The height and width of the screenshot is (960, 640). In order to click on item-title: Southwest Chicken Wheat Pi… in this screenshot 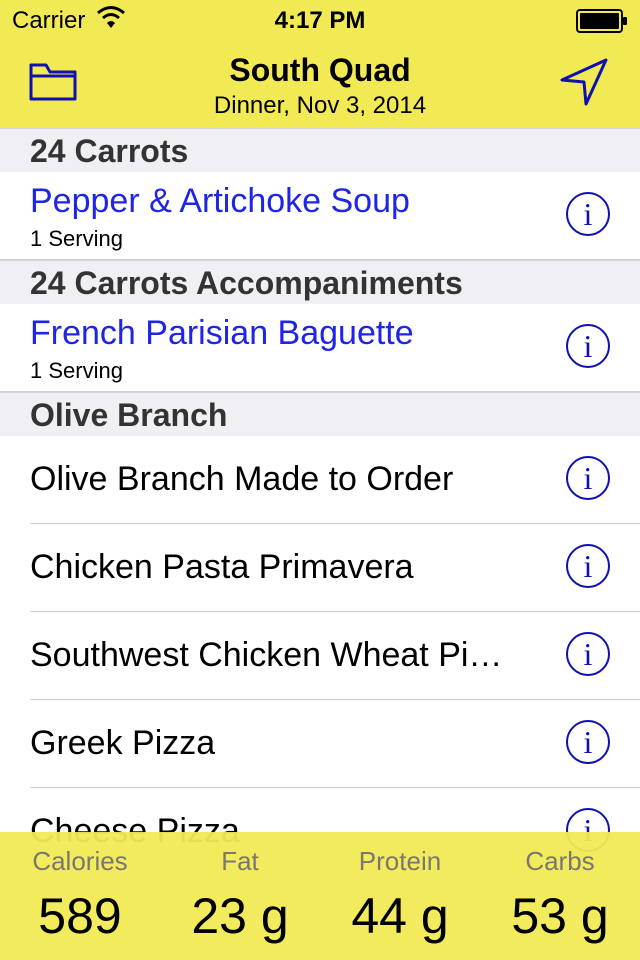, I will do `click(266, 655)`.